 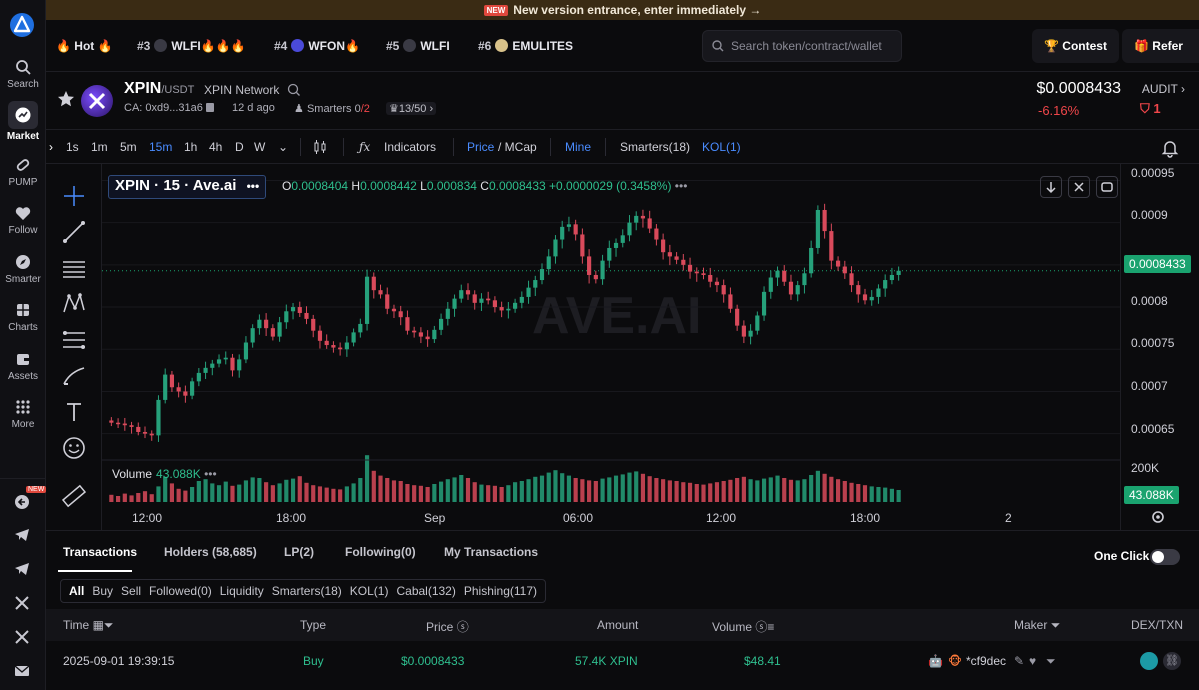 What do you see at coordinates (74, 196) in the screenshot?
I see `crosshair-icon` at bounding box center [74, 196].